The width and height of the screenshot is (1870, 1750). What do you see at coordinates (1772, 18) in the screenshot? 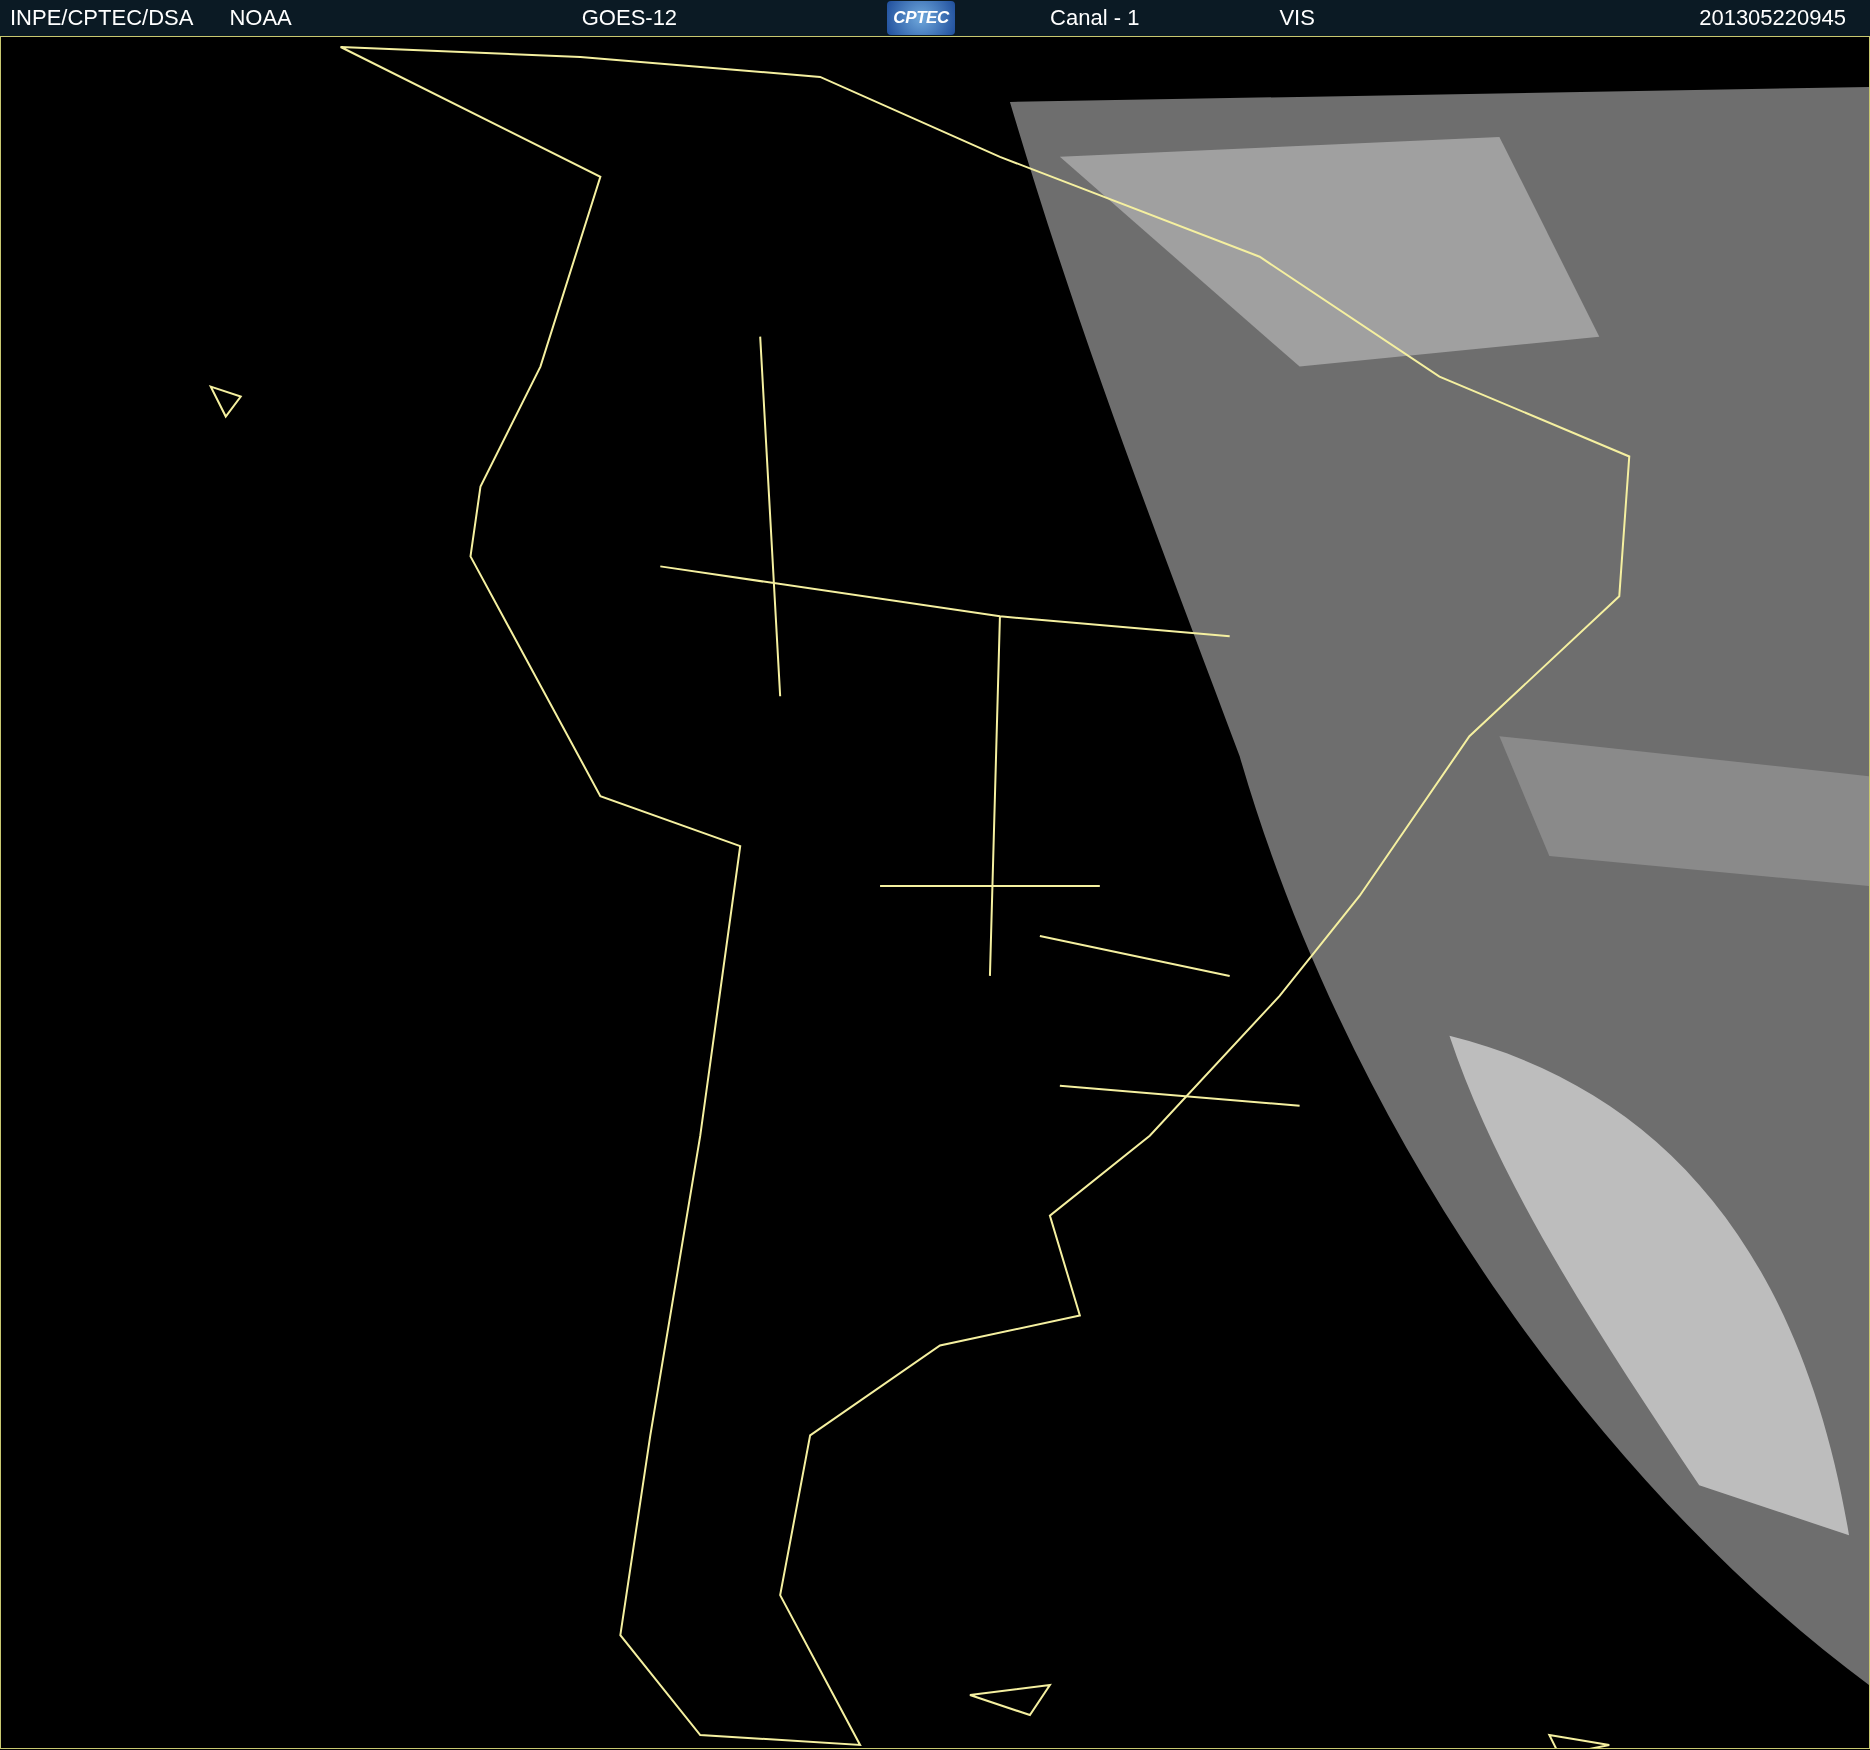
I see `timestamp-label: 201305220945` at bounding box center [1772, 18].